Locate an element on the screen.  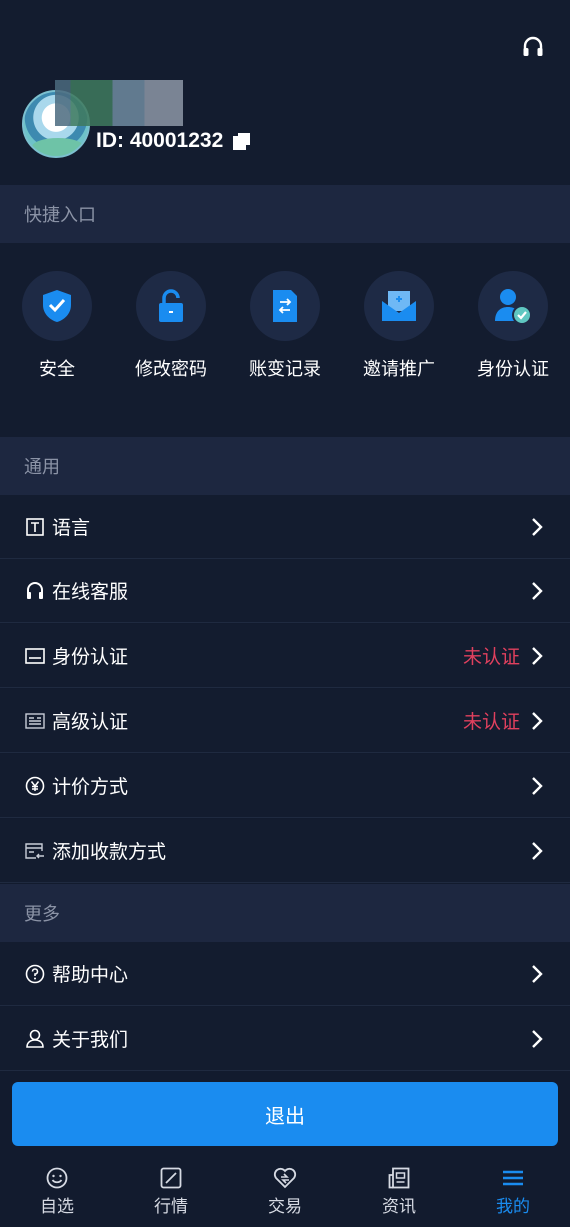
quick-item-invite: 邀请推广 is located at coordinates (399, 326).